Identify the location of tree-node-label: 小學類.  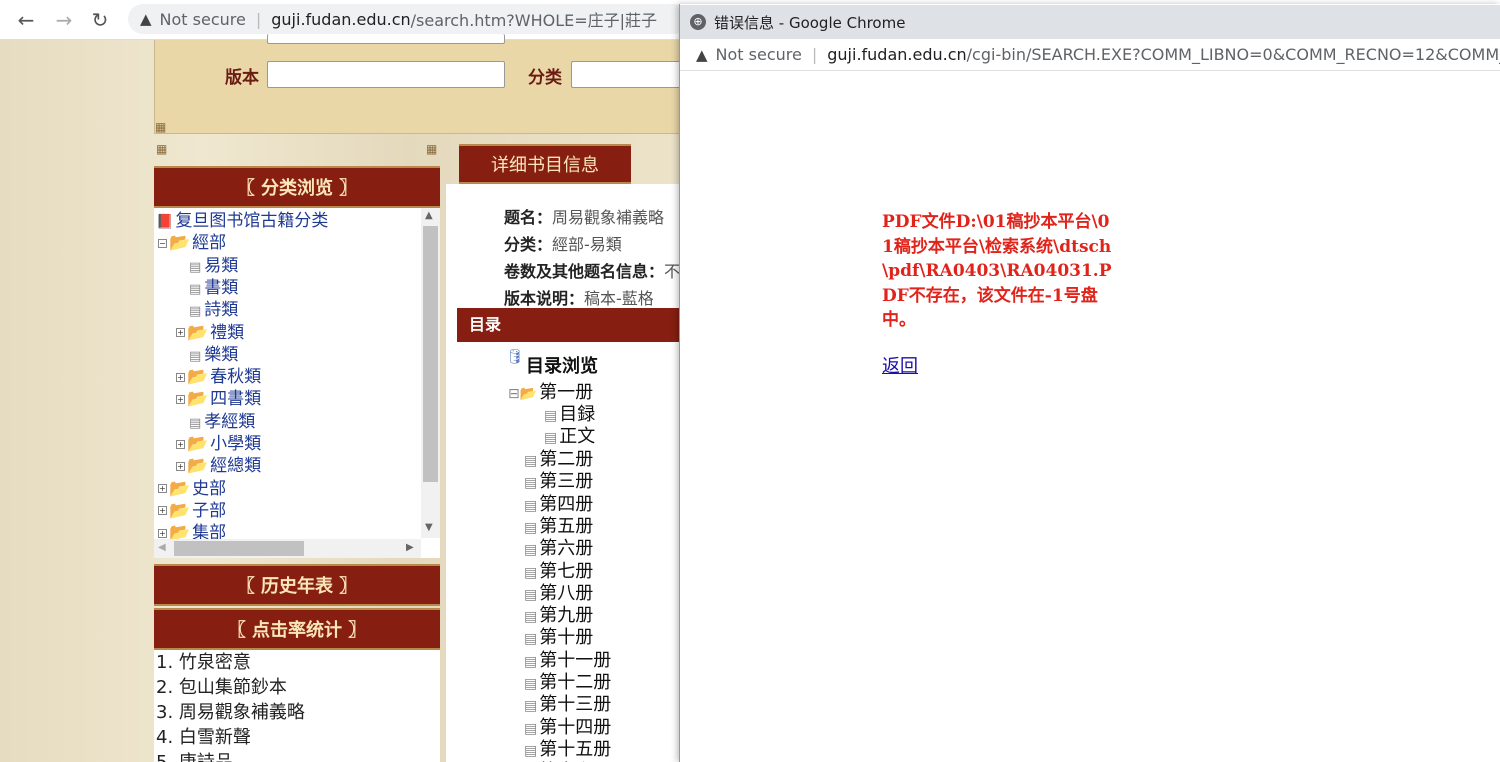
(236, 444).